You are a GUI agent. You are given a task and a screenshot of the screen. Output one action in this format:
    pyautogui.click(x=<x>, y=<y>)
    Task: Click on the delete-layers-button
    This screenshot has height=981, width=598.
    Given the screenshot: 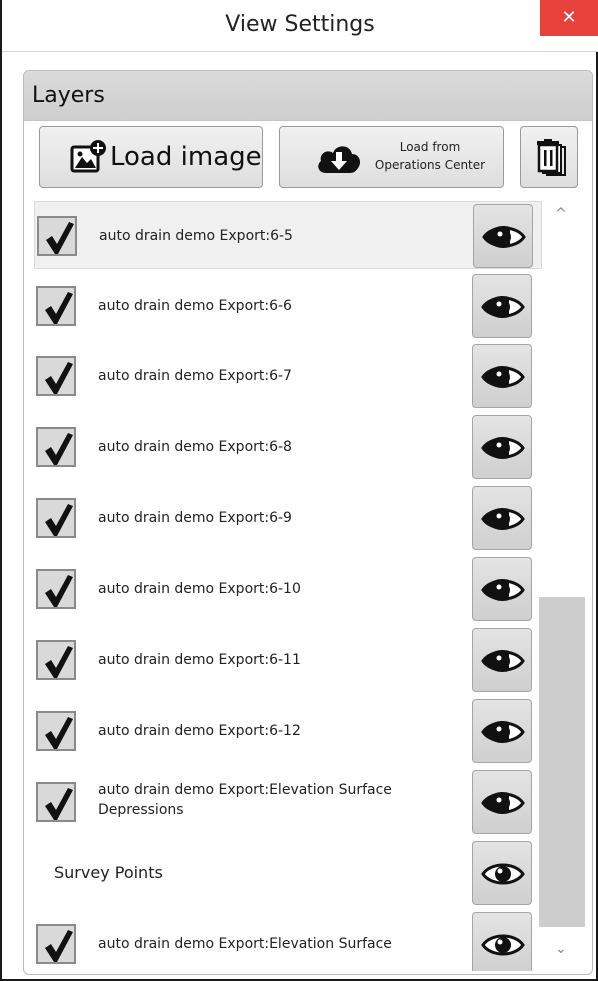 What is the action you would take?
    pyautogui.click(x=549, y=157)
    